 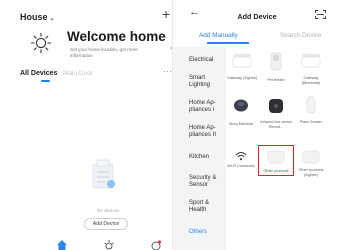 I want to click on device-label: Pet feeder, so click(x=276, y=80).